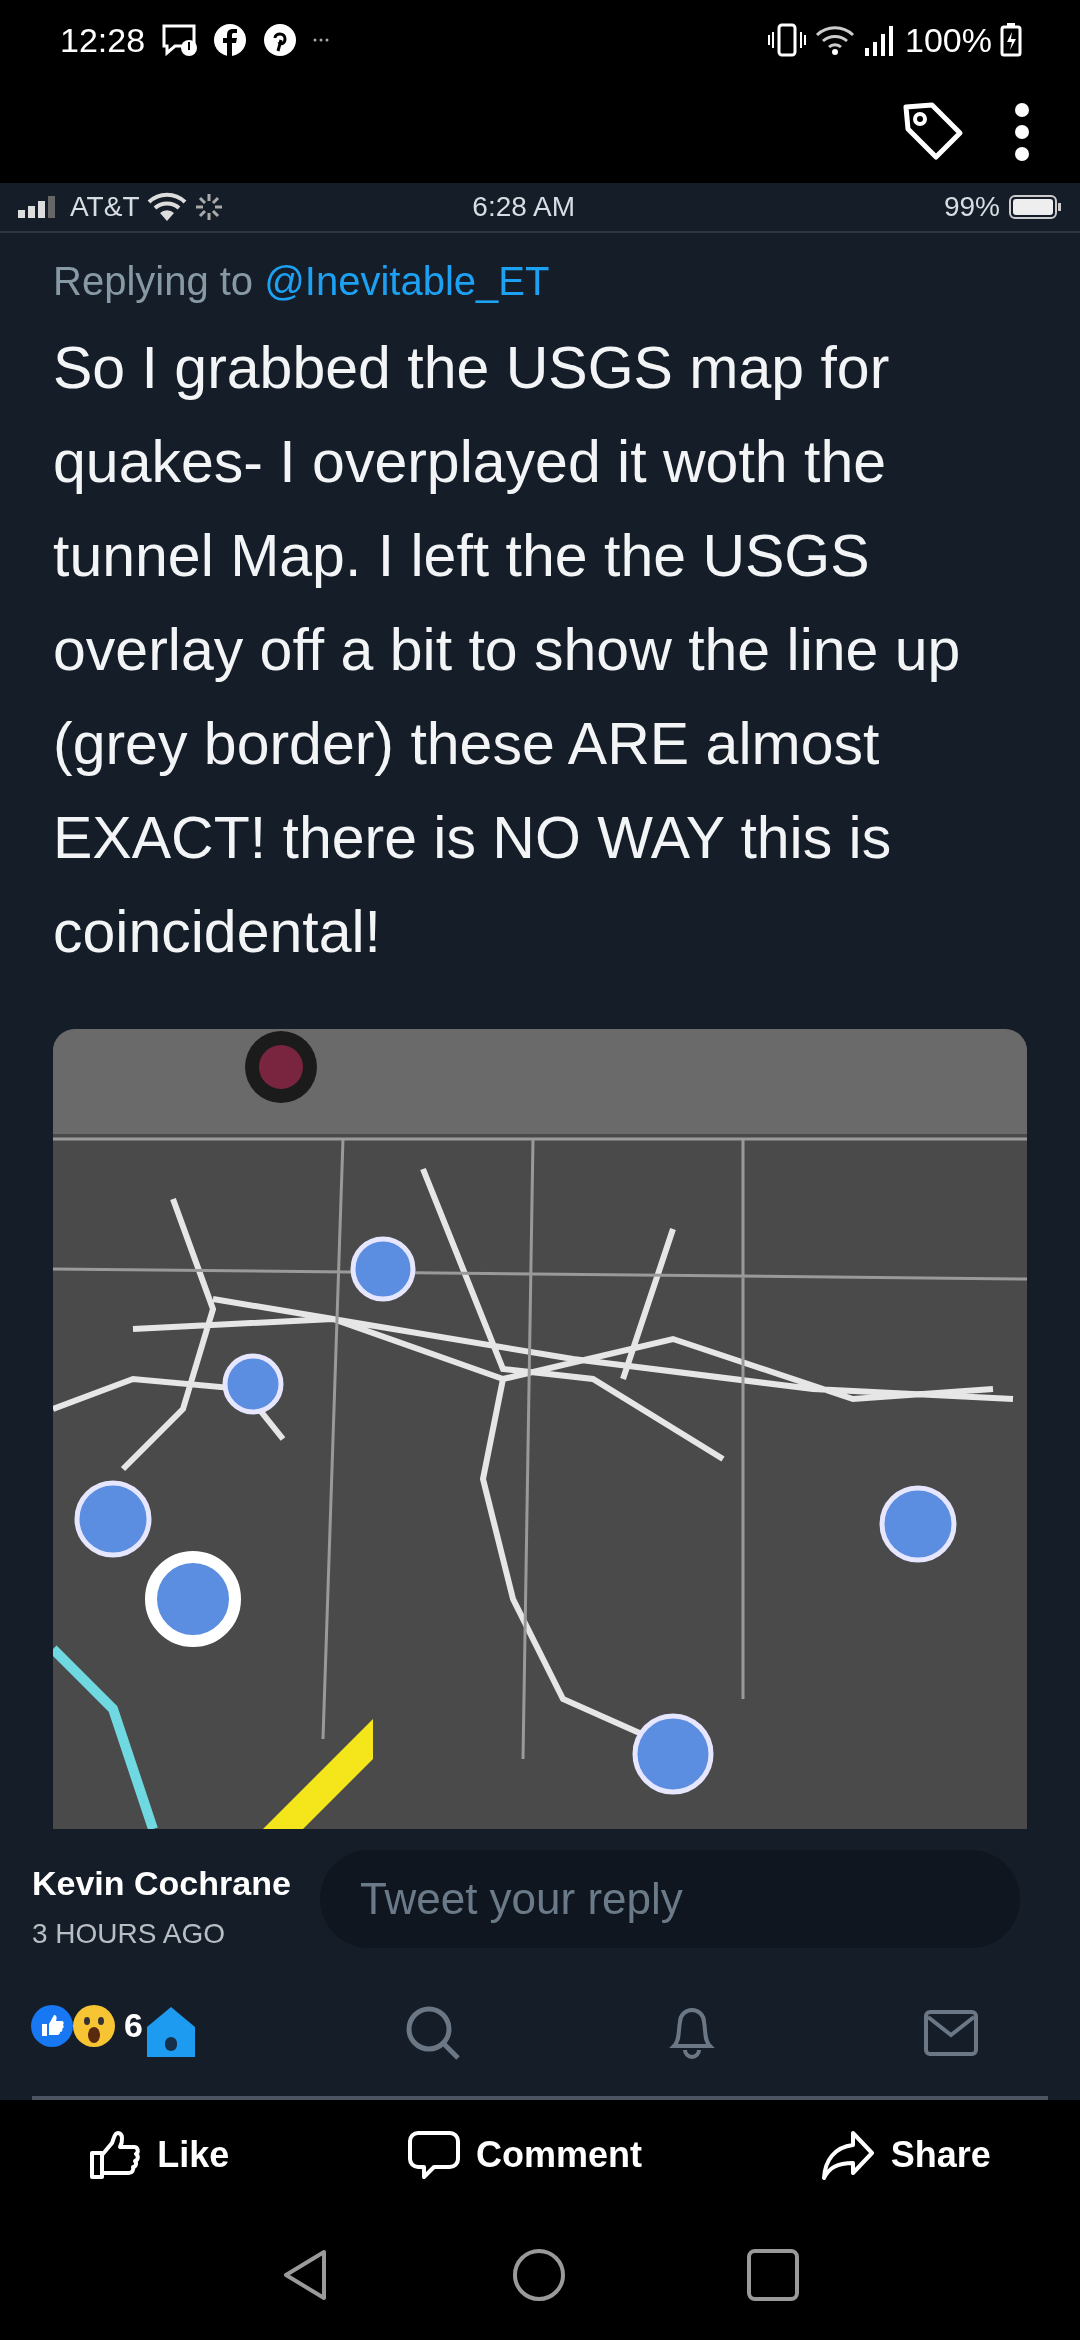  What do you see at coordinates (179, 40) in the screenshot?
I see `message-alert-icon` at bounding box center [179, 40].